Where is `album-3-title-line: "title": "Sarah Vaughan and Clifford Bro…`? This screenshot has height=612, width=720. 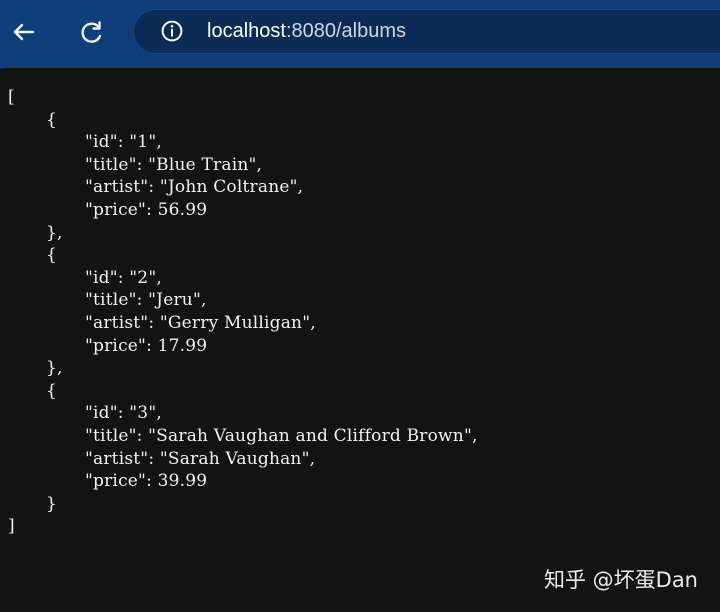 album-3-title-line: "title": "Sarah Vaughan and Clifford Bro… is located at coordinates (281, 435).